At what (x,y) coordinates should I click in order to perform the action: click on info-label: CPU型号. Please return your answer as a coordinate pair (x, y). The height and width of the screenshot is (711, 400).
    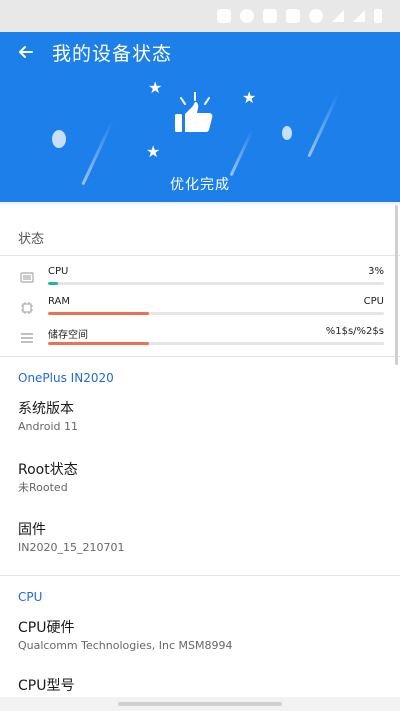
    Looking at the image, I should click on (46, 686).